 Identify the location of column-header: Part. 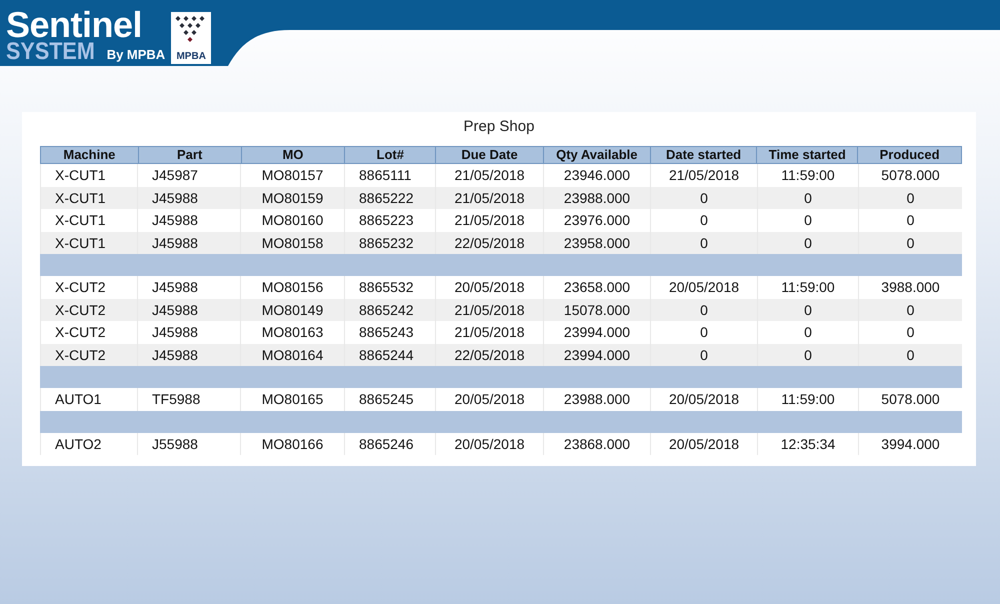
(189, 155).